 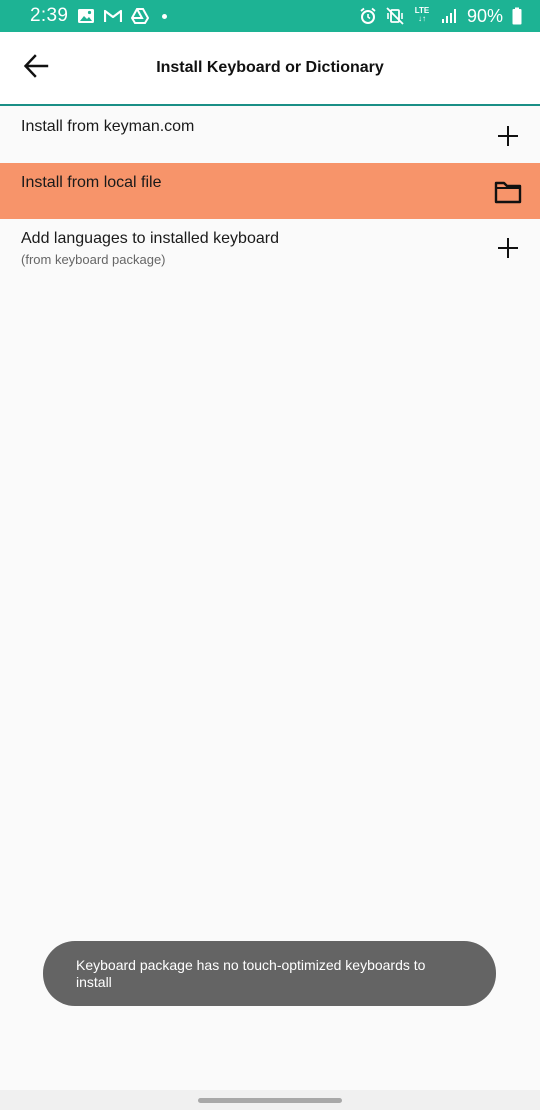 I want to click on drive-icon, so click(x=140, y=16).